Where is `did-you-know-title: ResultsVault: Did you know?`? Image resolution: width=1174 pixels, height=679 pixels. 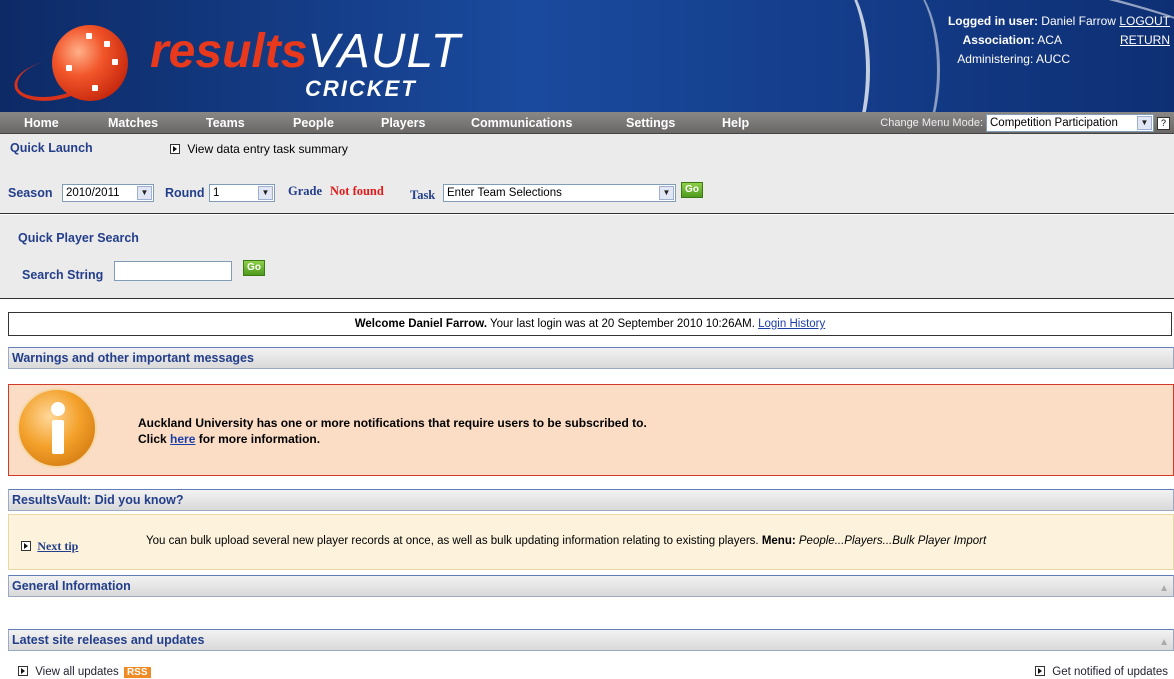
did-you-know-title: ResultsVault: Did you know? is located at coordinates (98, 500).